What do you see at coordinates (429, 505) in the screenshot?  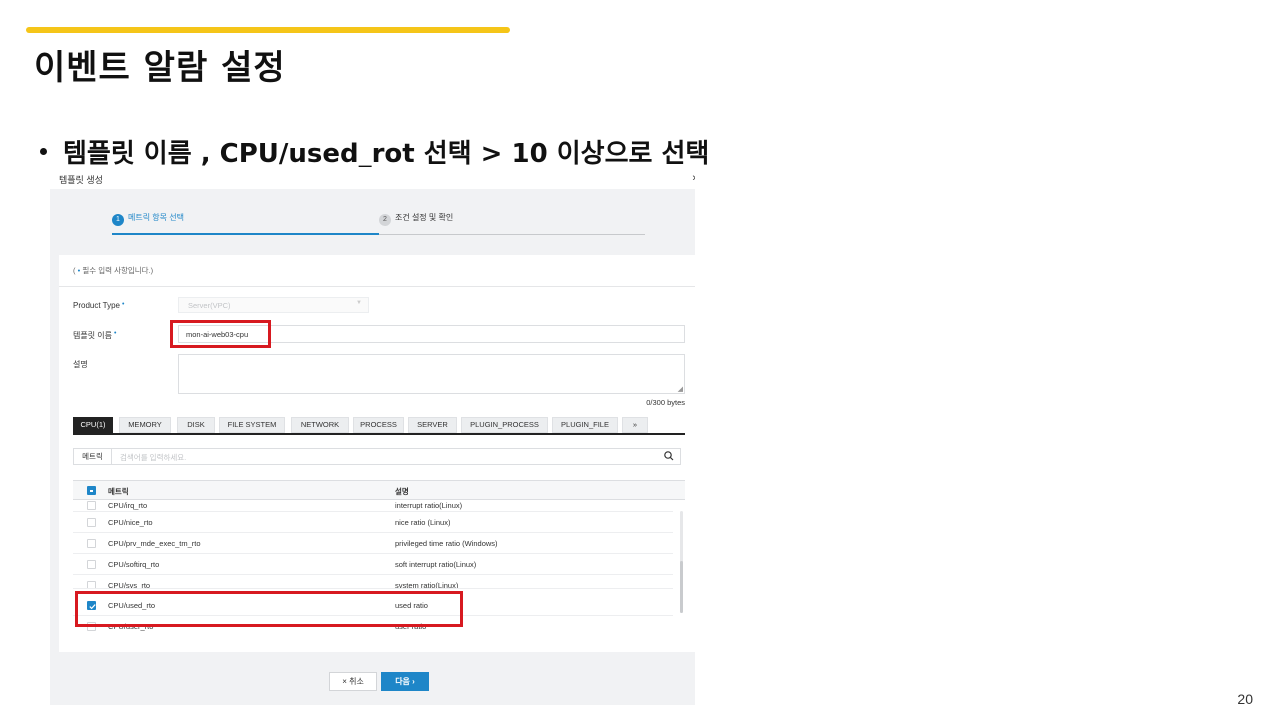 I see `description-cell: interrupt ratio(Linux)` at bounding box center [429, 505].